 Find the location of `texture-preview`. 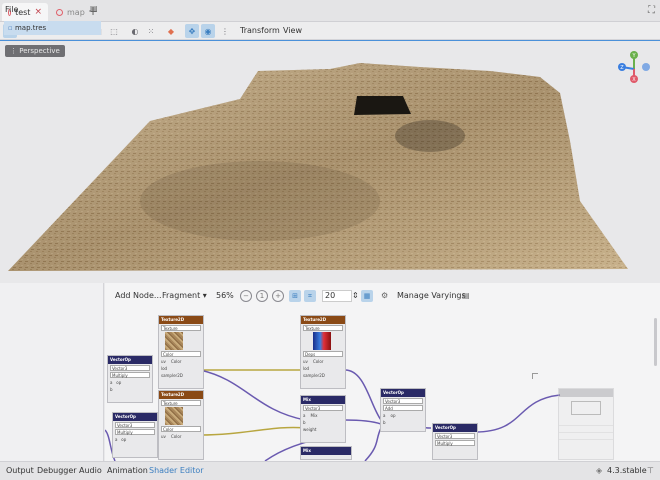

texture-preview is located at coordinates (174, 416).